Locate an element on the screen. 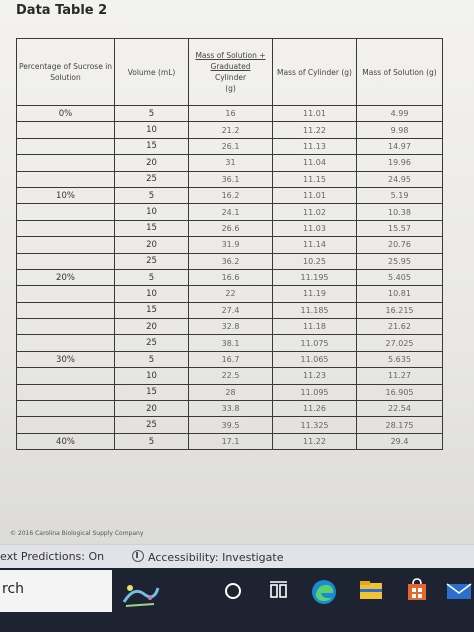 The height and width of the screenshot is (632, 474). taskbar-search-box: rch is located at coordinates (56, 591).